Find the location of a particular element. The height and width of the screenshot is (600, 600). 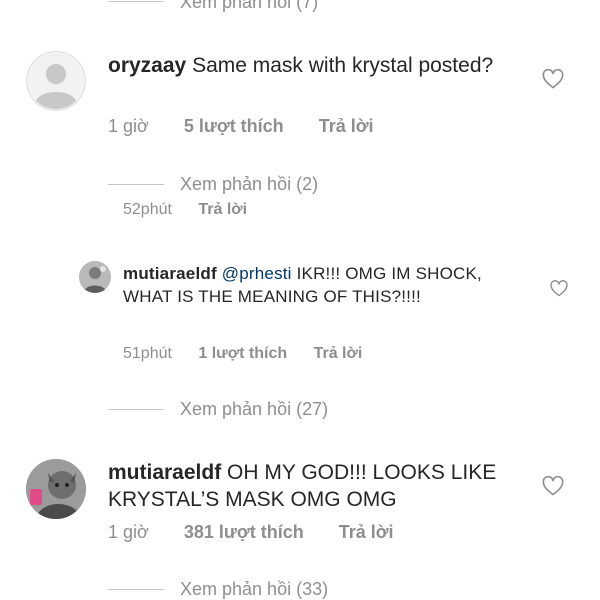

view-replies-link: Xem phản hồi (33) is located at coordinates (254, 589).